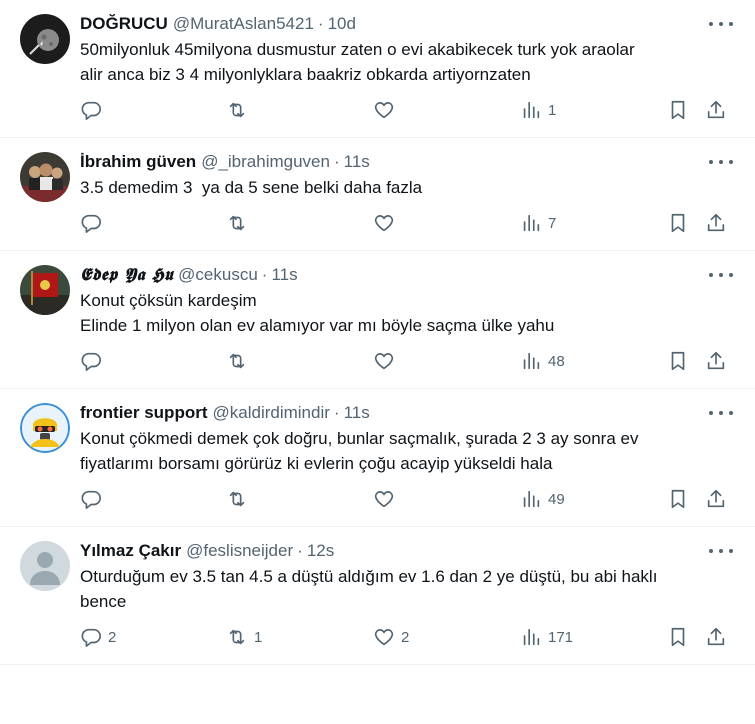  Describe the element at coordinates (45, 566) in the screenshot. I see `default-user-avatar` at that location.